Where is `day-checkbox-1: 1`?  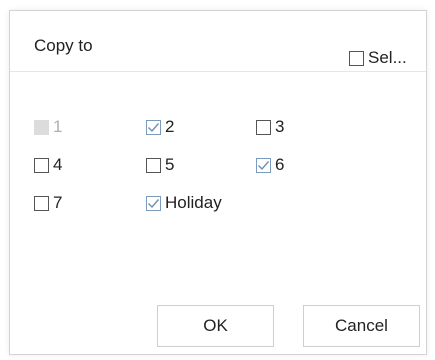 day-checkbox-1: 1 is located at coordinates (48, 127).